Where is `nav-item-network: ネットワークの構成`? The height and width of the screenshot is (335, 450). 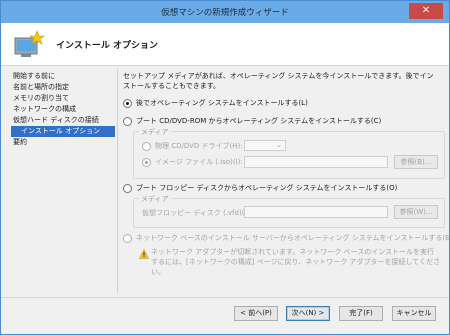 nav-item-network: ネットワークの構成 is located at coordinates (63, 109).